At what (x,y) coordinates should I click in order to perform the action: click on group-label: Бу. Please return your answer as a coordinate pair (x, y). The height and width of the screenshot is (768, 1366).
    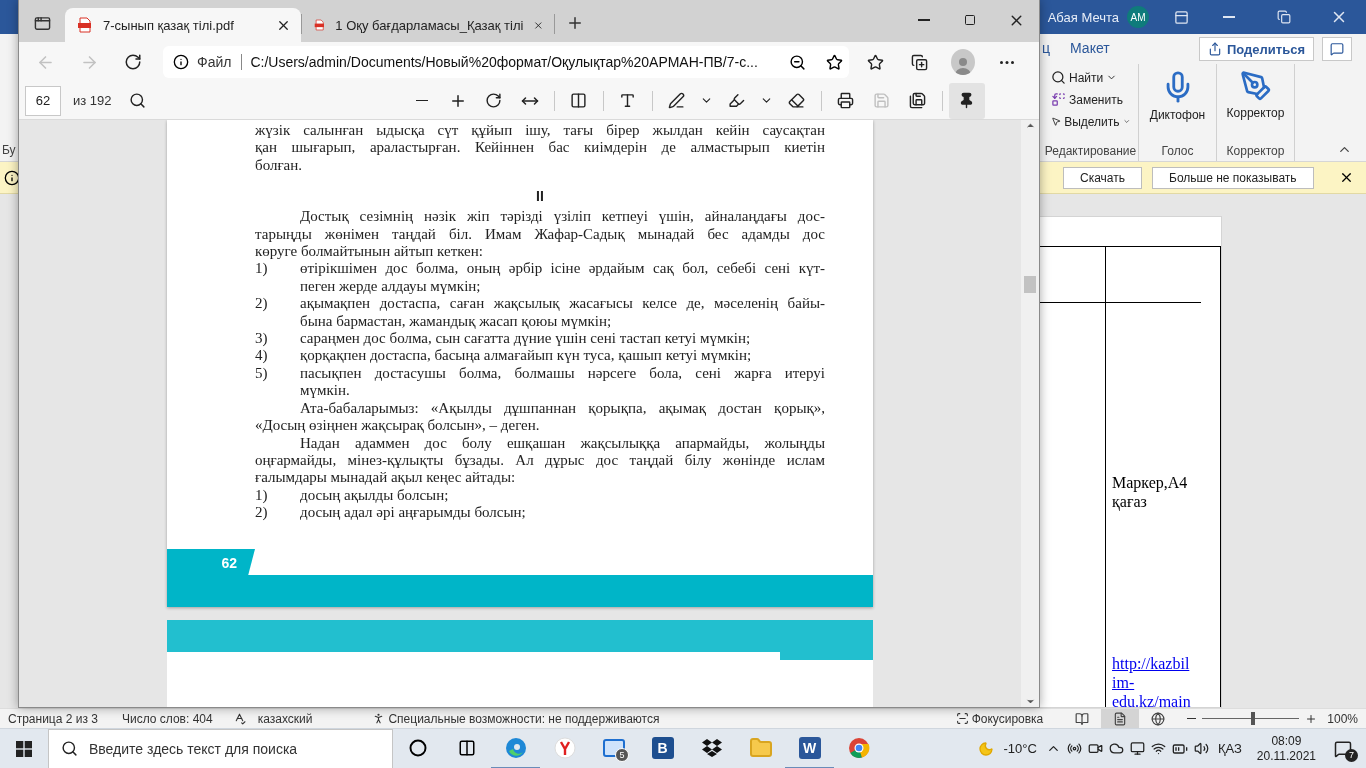
    Looking at the image, I should click on (9, 150).